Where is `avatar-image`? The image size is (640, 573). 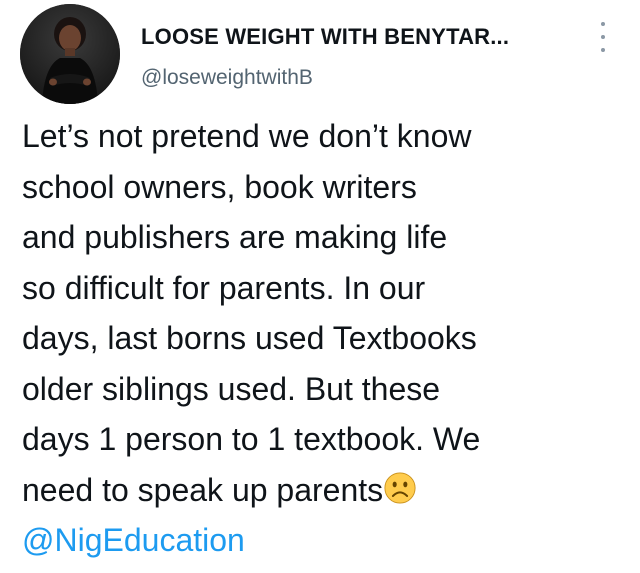 avatar-image is located at coordinates (70, 54).